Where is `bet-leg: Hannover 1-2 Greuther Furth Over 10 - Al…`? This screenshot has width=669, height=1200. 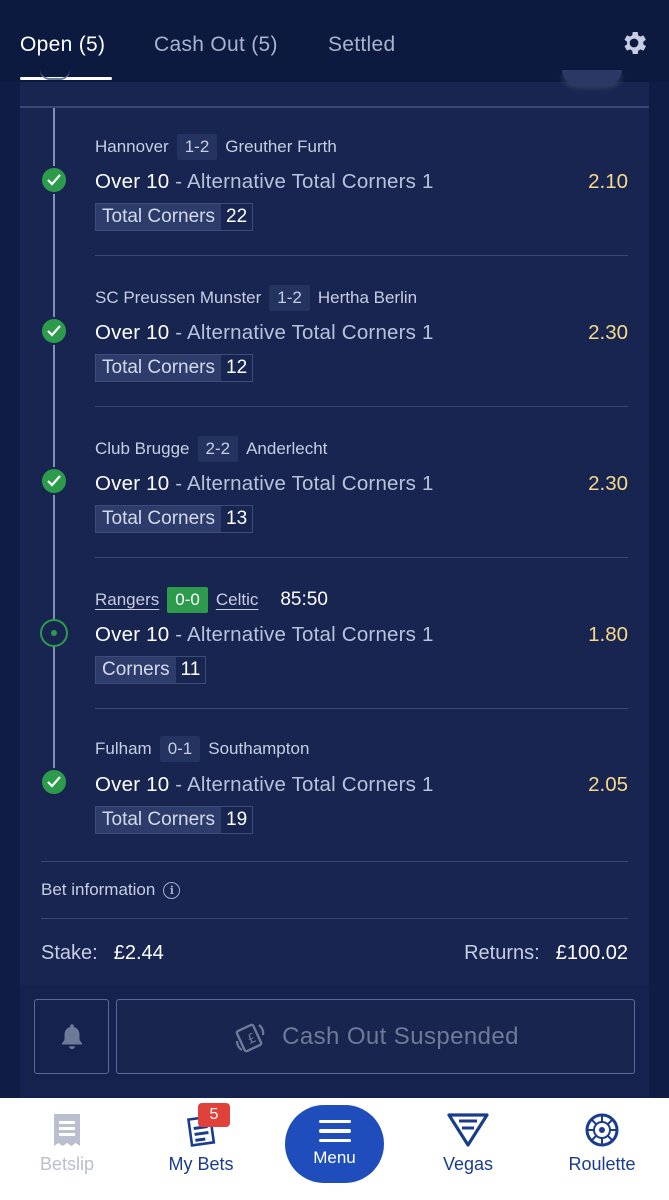 bet-leg: Hannover 1-2 Greuther Furth Over 10 - Al… is located at coordinates (334, 183).